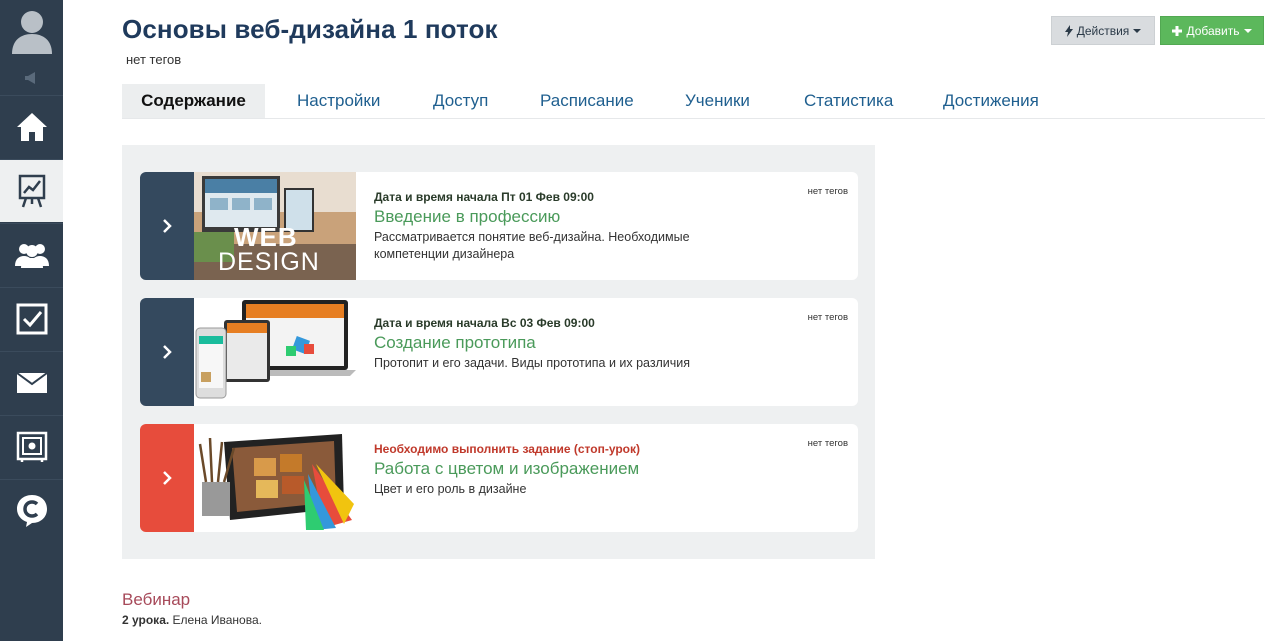  I want to click on sidebar, so click(31, 320).